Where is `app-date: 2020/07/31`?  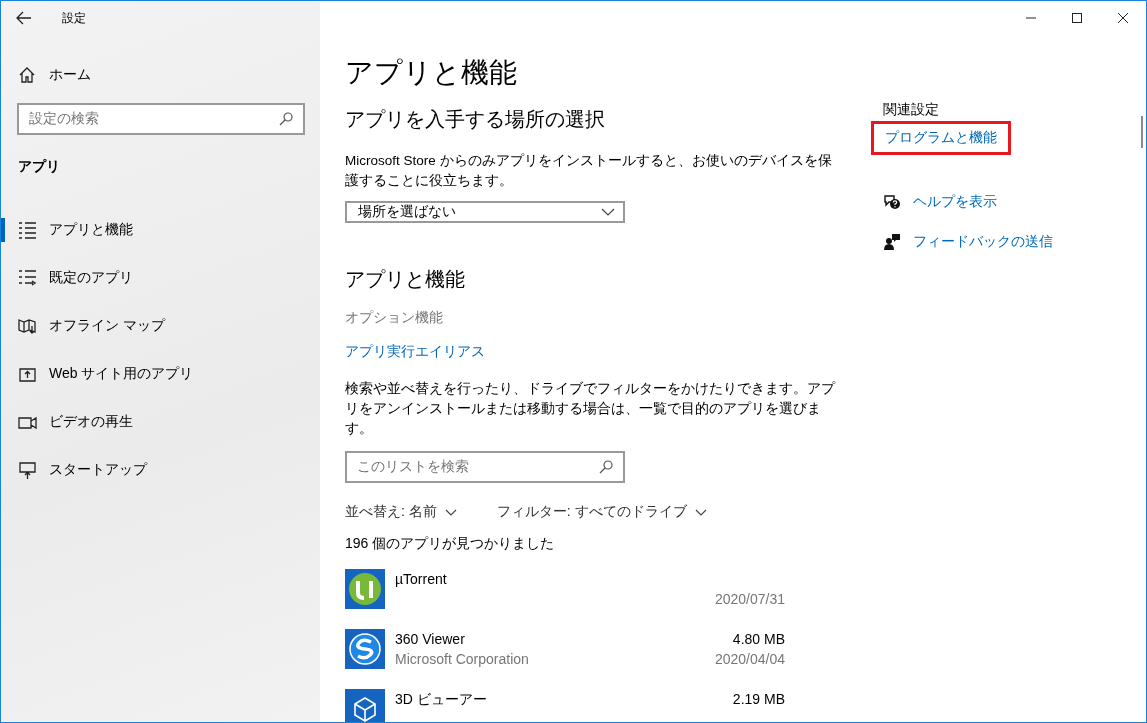 app-date: 2020/07/31 is located at coordinates (749, 599).